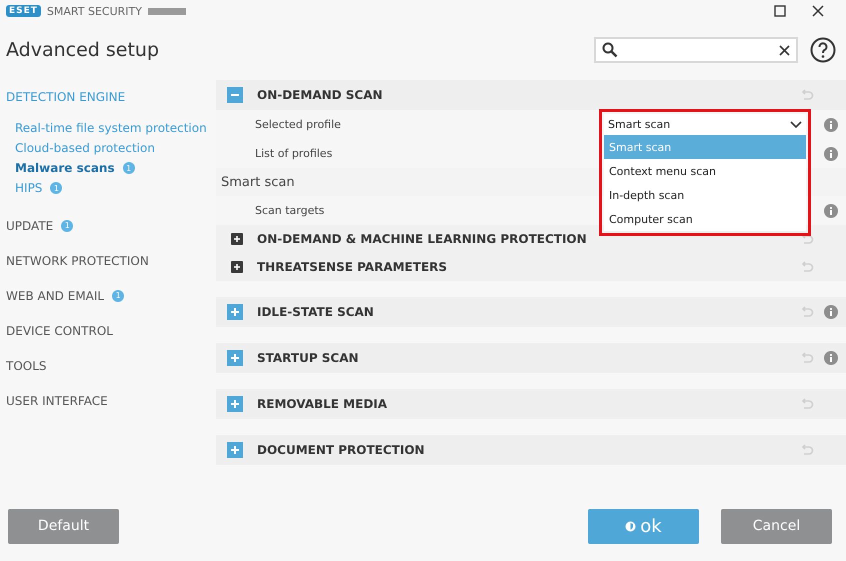 The image size is (846, 561). I want to click on page-title: Advanced setup, so click(83, 50).